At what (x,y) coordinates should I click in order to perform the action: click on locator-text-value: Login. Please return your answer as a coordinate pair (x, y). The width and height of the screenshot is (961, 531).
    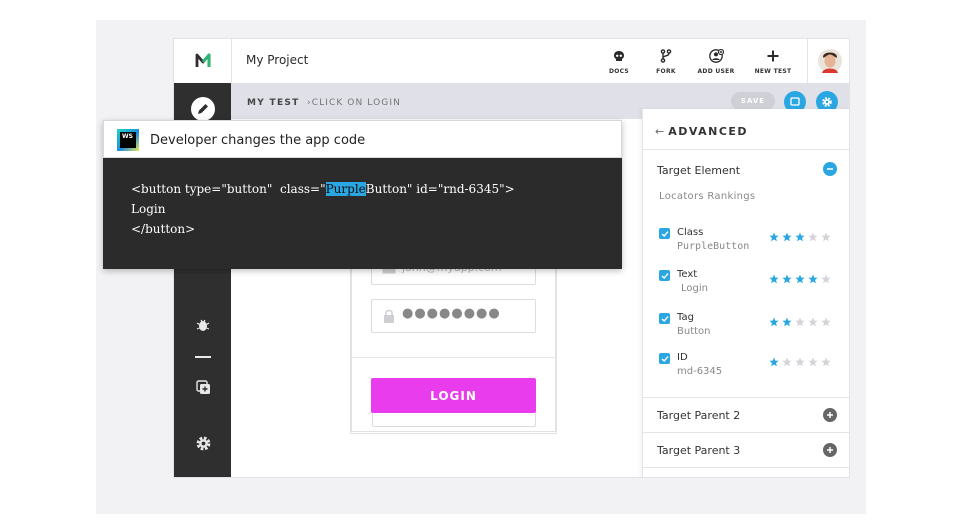
    Looking at the image, I should click on (694, 288).